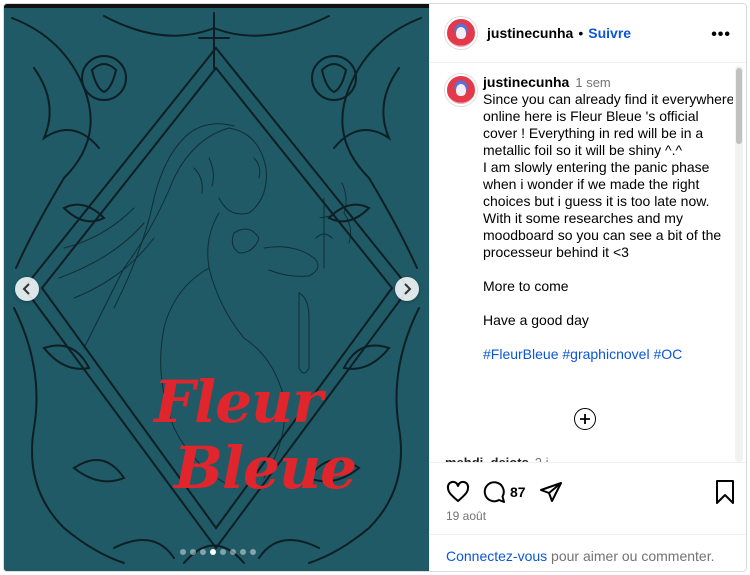 Image resolution: width=750 pixels, height=575 pixels. I want to click on send-icon, so click(550, 492).